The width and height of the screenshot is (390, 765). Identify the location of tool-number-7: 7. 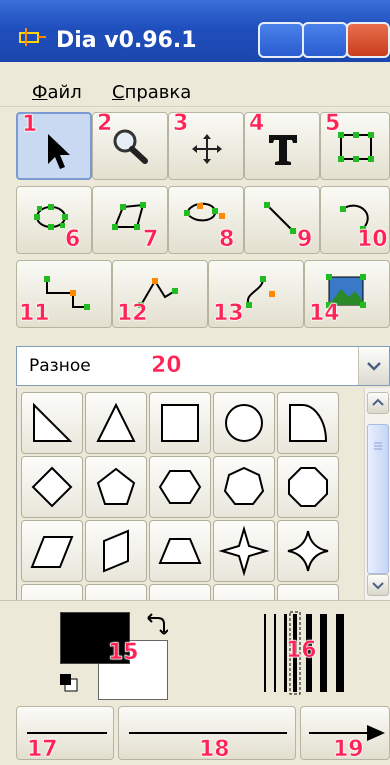
(151, 240).